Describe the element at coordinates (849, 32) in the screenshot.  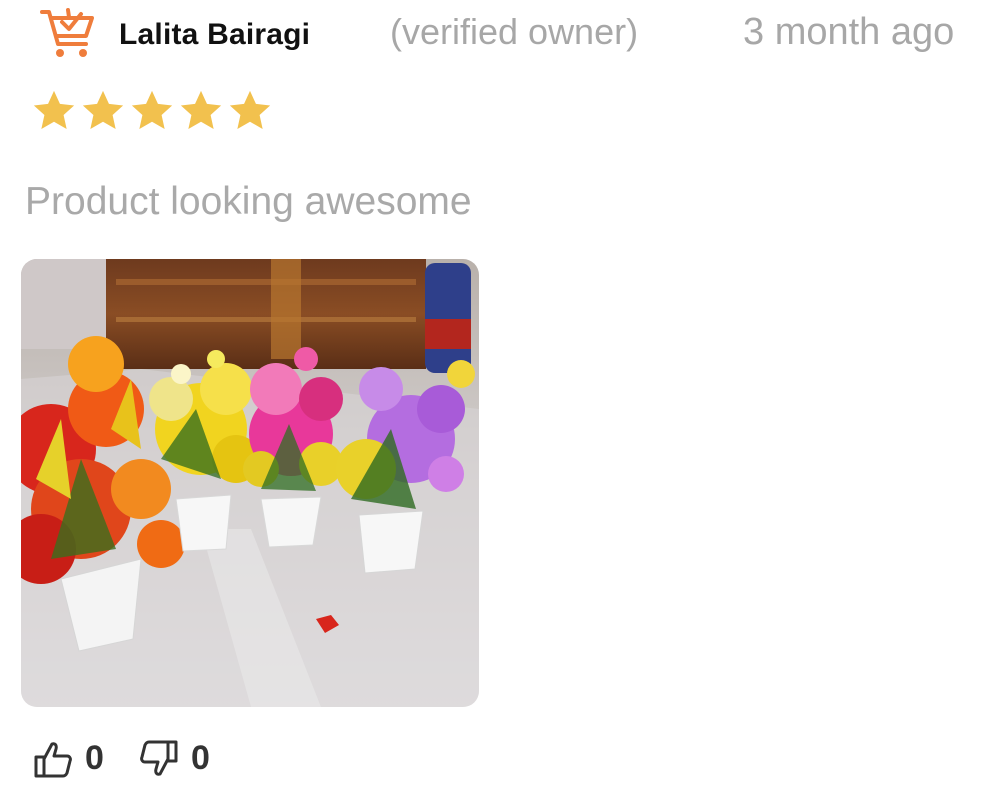
I see `review-timestamp: 3 month ago` at that location.